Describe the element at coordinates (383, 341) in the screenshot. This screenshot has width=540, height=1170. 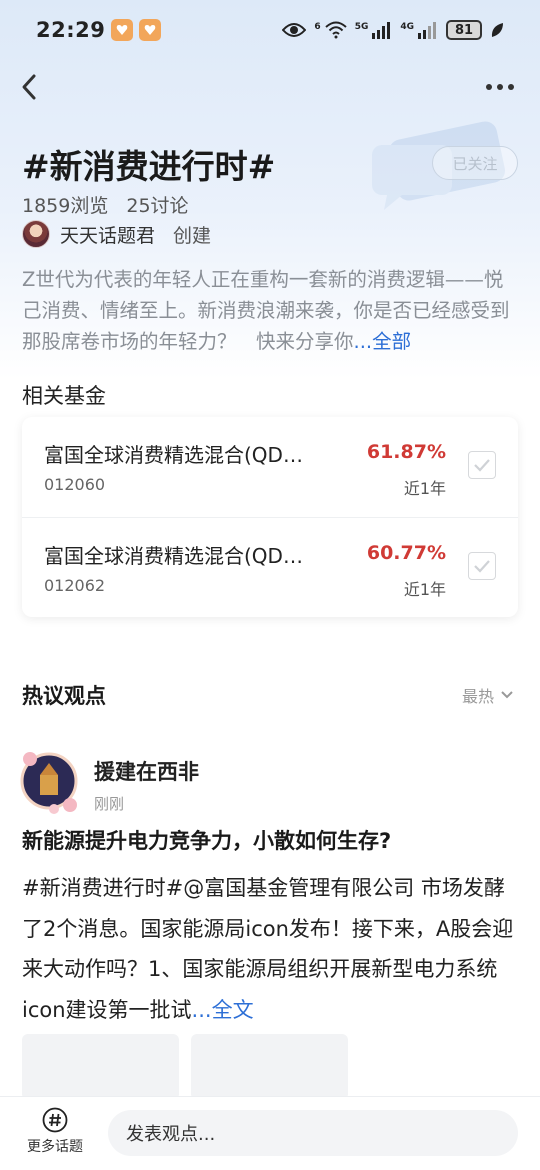
I see `intro-expand-link: ...全部` at that location.